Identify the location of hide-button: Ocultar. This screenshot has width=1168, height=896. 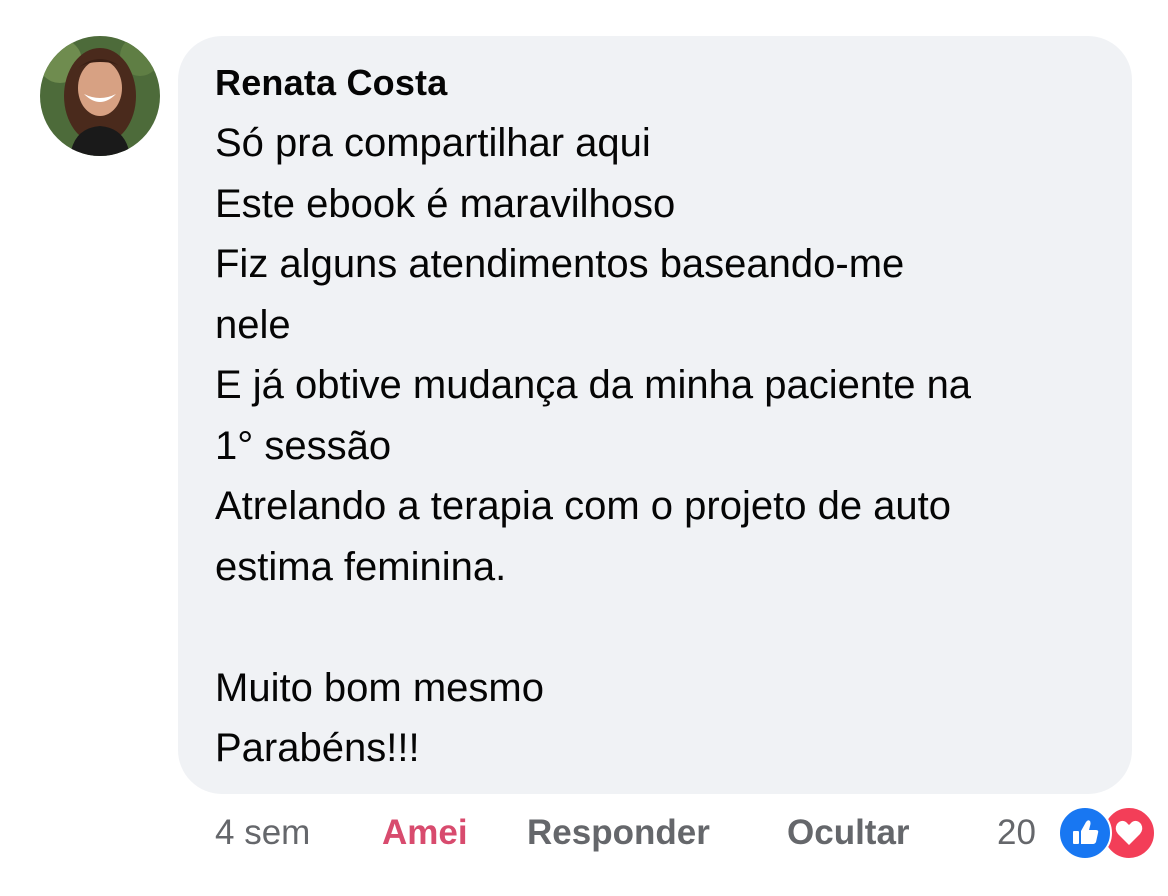
(848, 833).